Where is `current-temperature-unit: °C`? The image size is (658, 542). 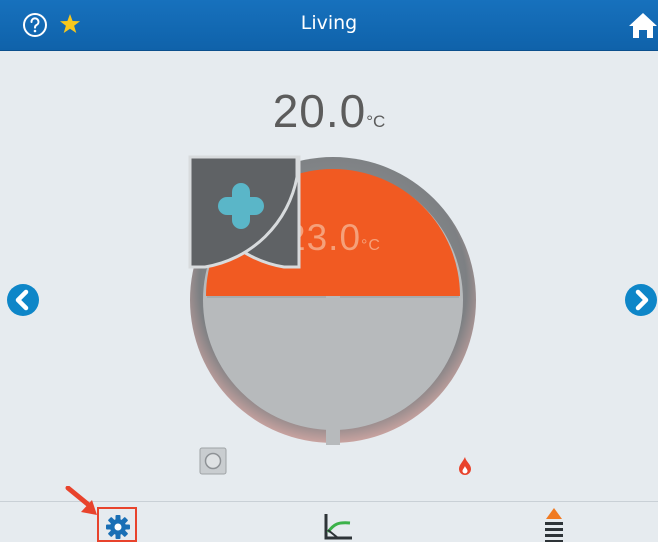
current-temperature-unit: °C is located at coordinates (376, 121).